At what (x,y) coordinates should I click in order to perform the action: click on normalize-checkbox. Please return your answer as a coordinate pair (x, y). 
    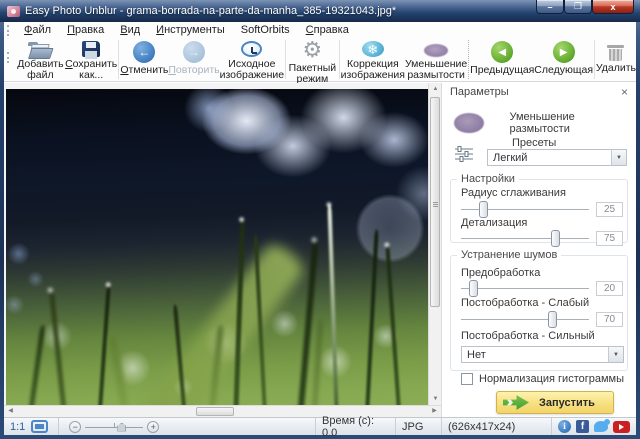
    Looking at the image, I should click on (467, 379).